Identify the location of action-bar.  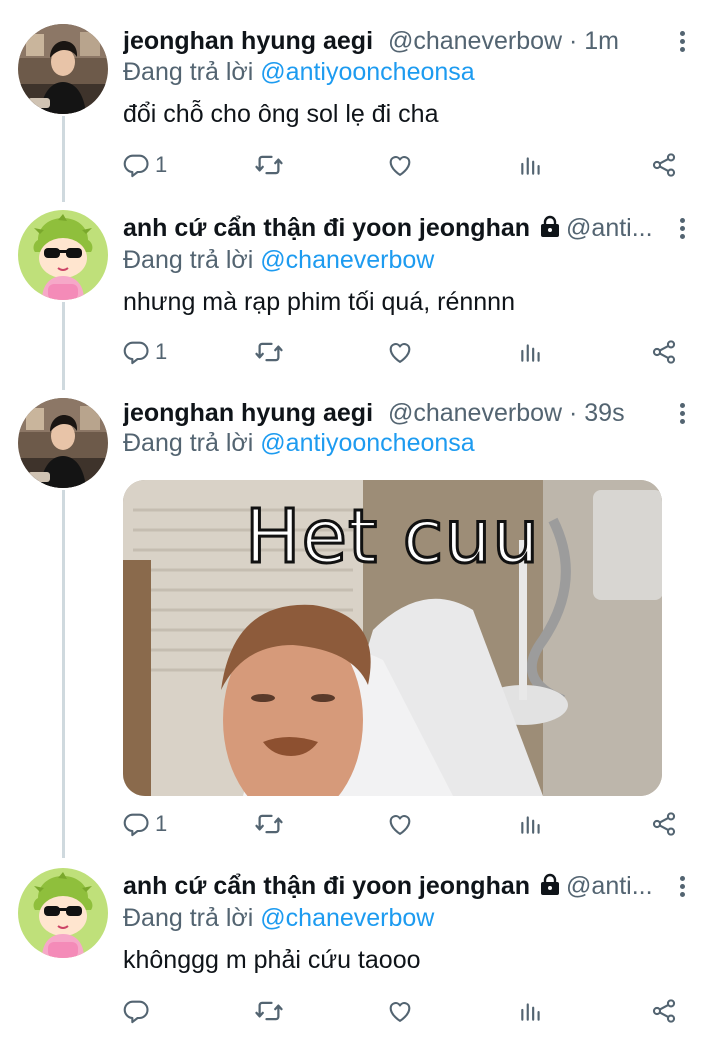
(403, 1011).